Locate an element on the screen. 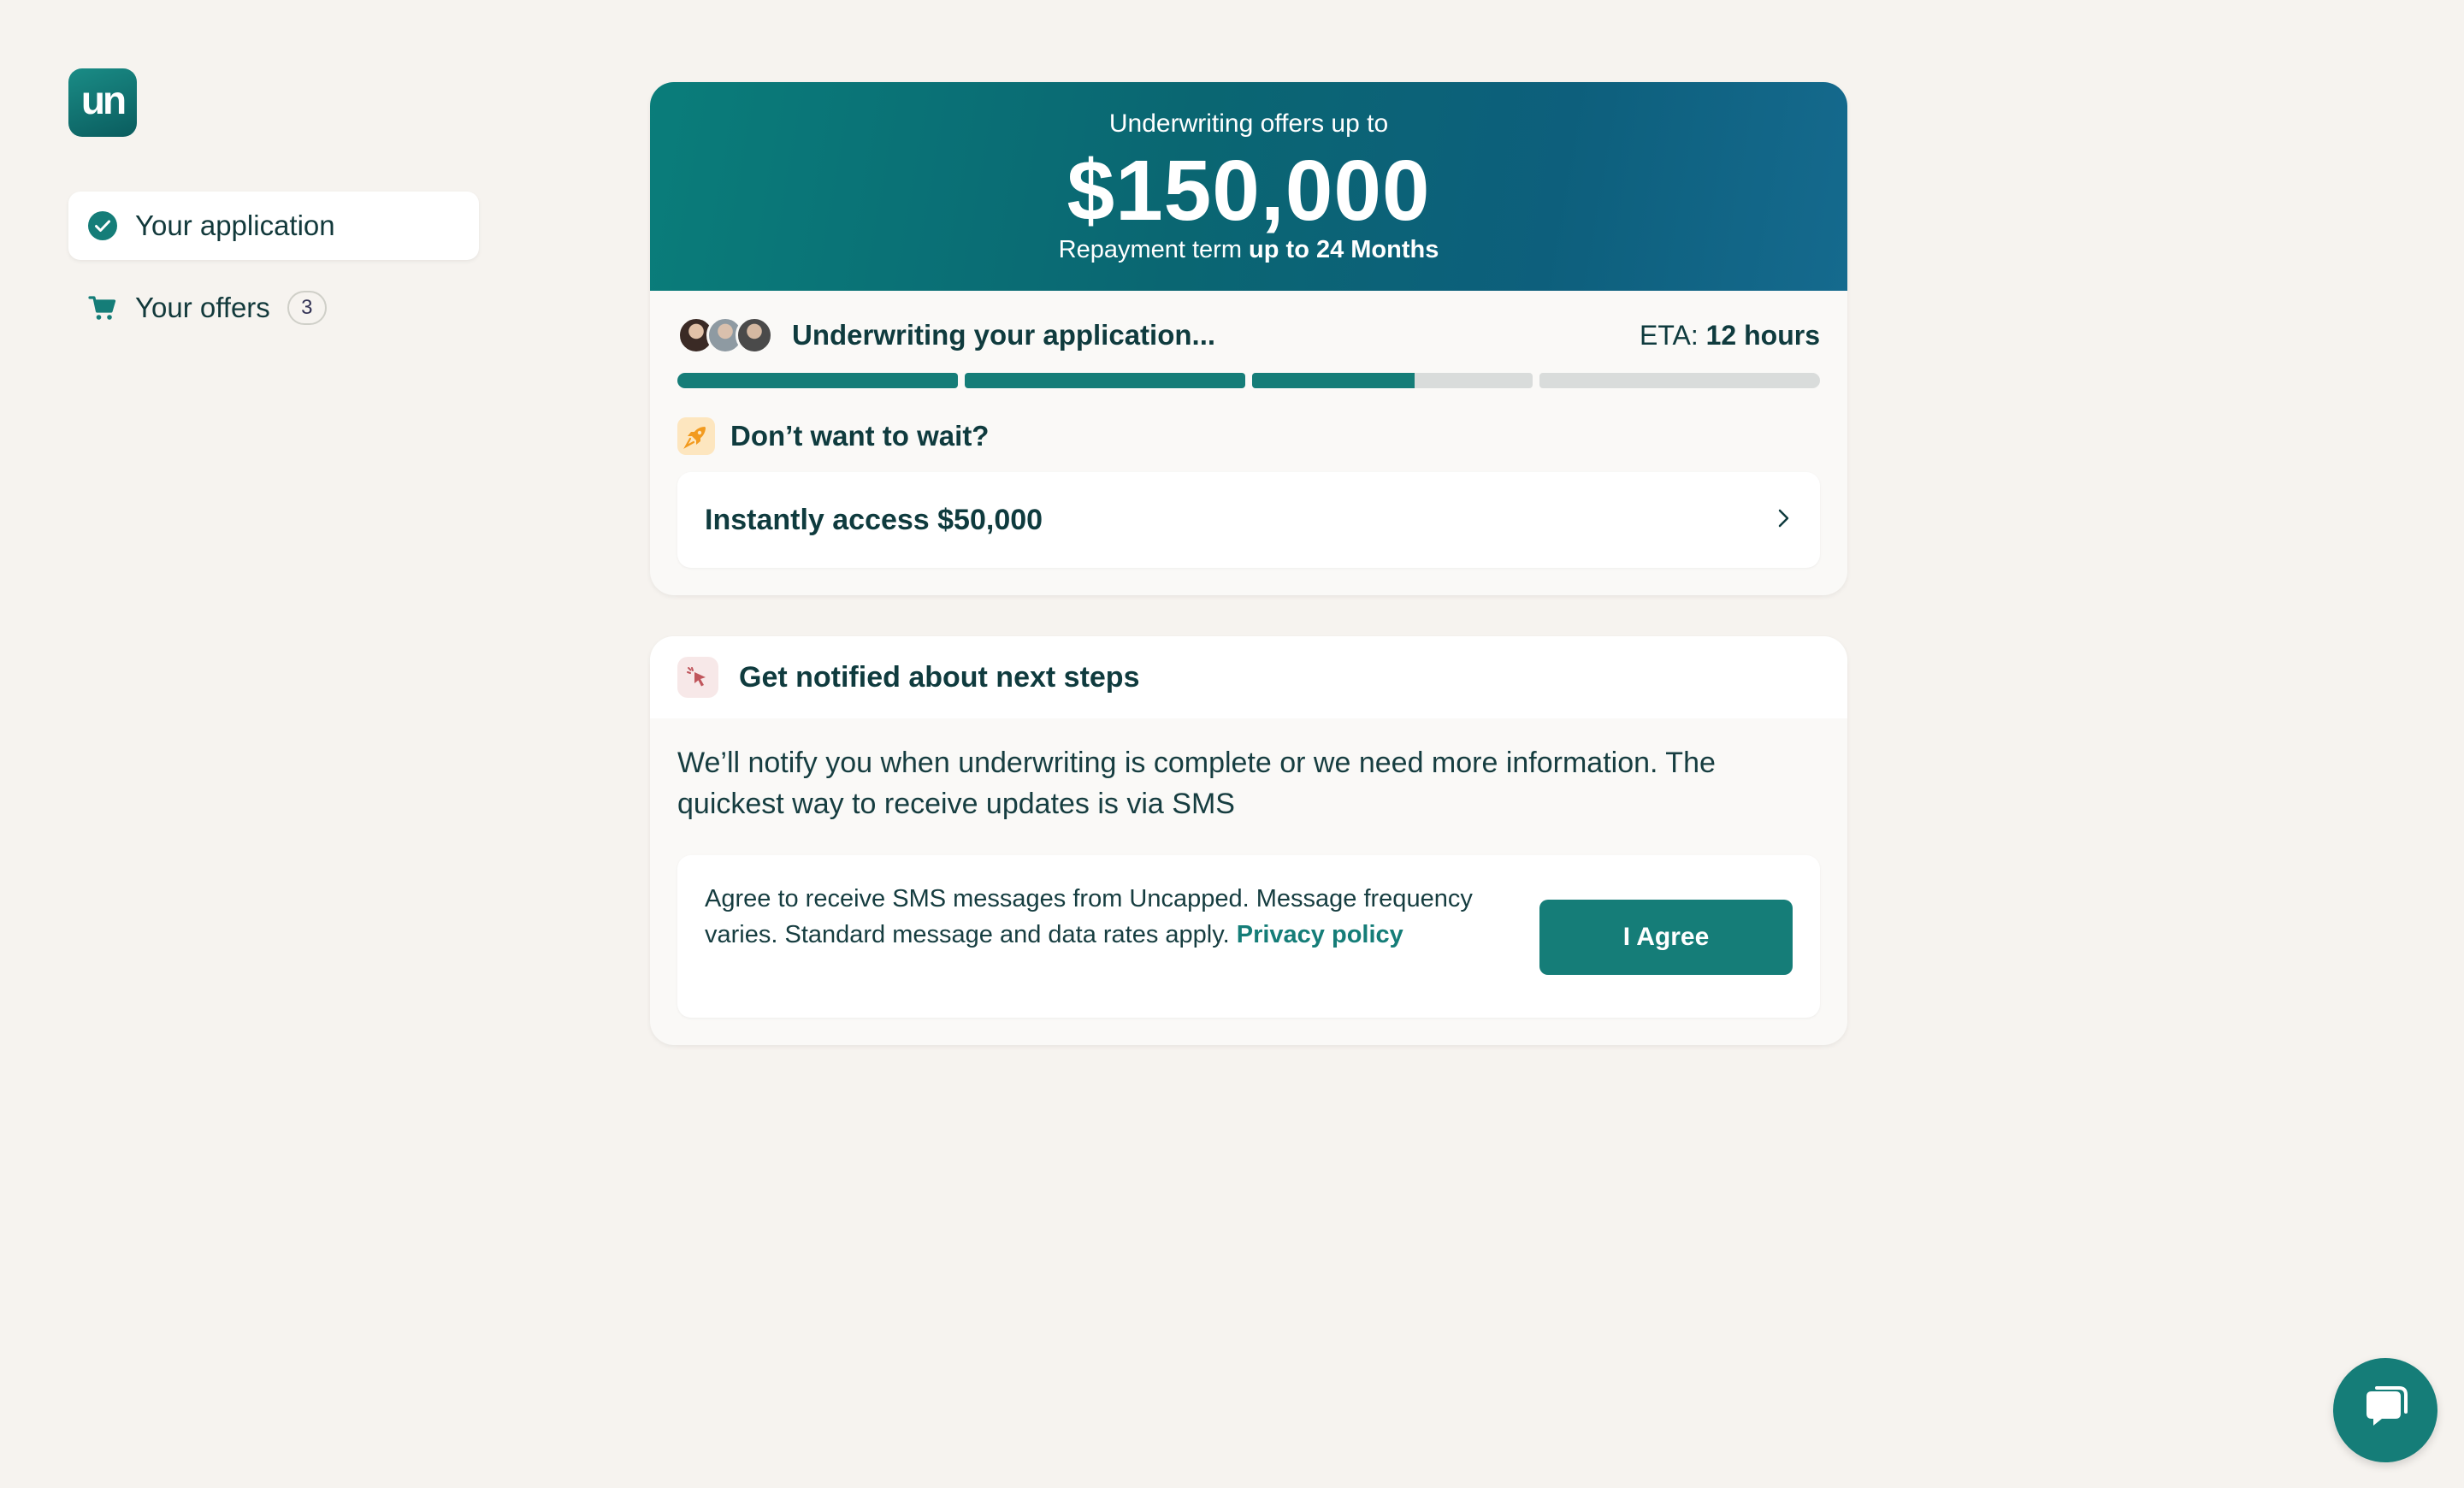 The image size is (2464, 1488). i-agree-button: I Agree is located at coordinates (1666, 938).